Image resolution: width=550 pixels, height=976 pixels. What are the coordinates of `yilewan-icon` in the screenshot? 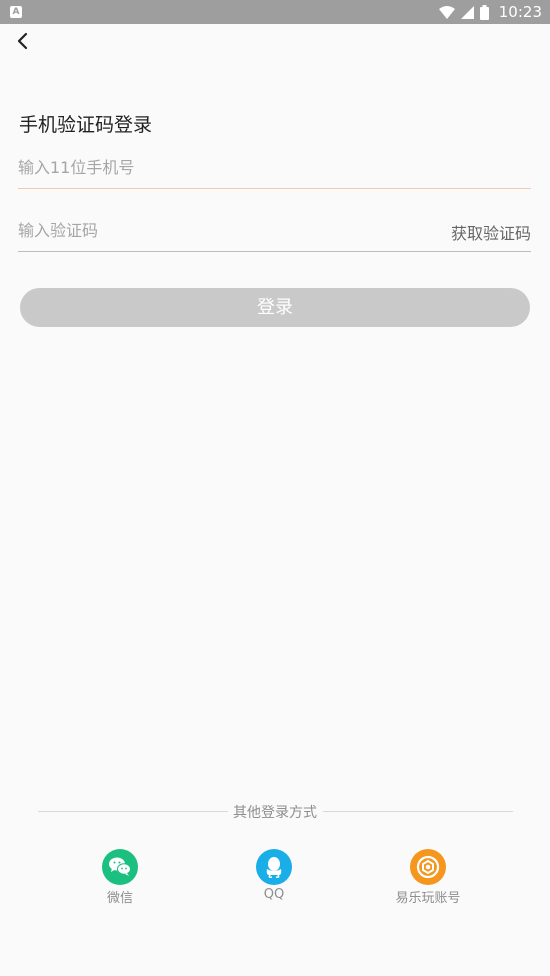 It's located at (428, 867).